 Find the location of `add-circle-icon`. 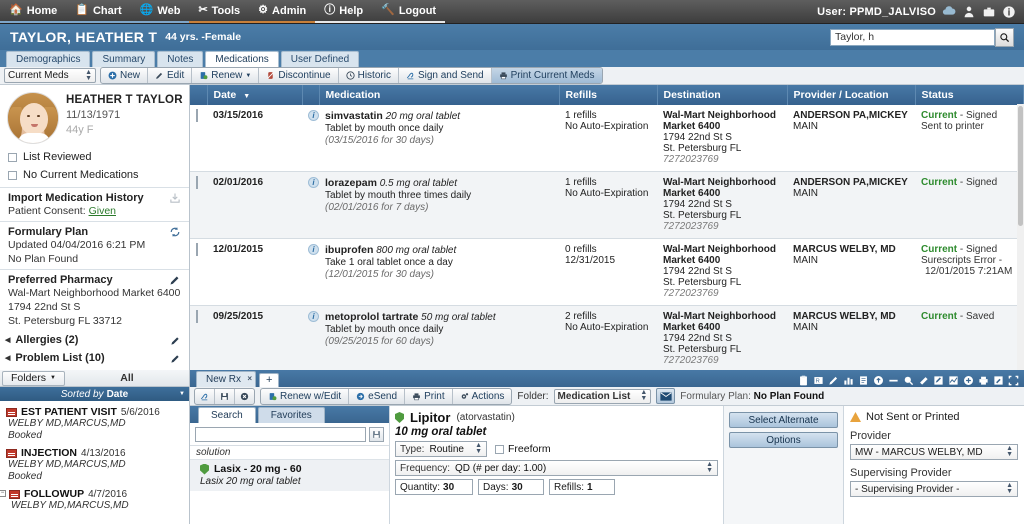

add-circle-icon is located at coordinates (968, 380).